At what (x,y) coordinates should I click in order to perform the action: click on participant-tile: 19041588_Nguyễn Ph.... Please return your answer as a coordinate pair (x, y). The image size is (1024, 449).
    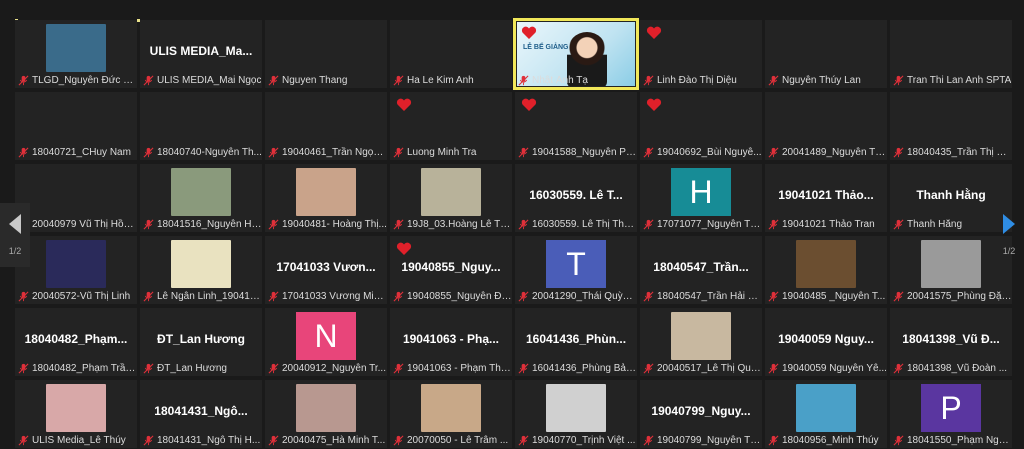
    Looking at the image, I should click on (576, 126).